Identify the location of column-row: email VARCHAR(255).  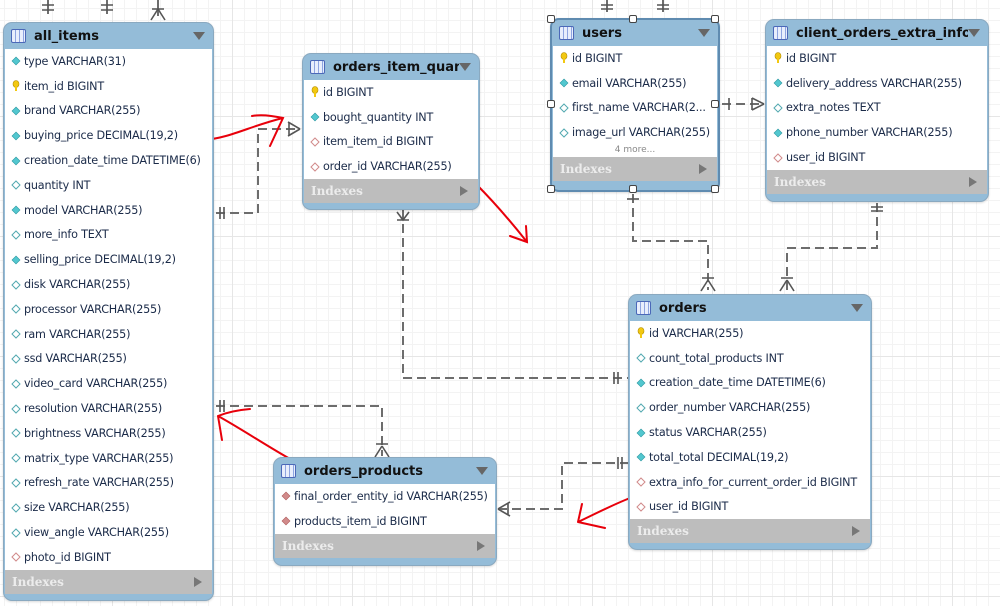
(635, 83).